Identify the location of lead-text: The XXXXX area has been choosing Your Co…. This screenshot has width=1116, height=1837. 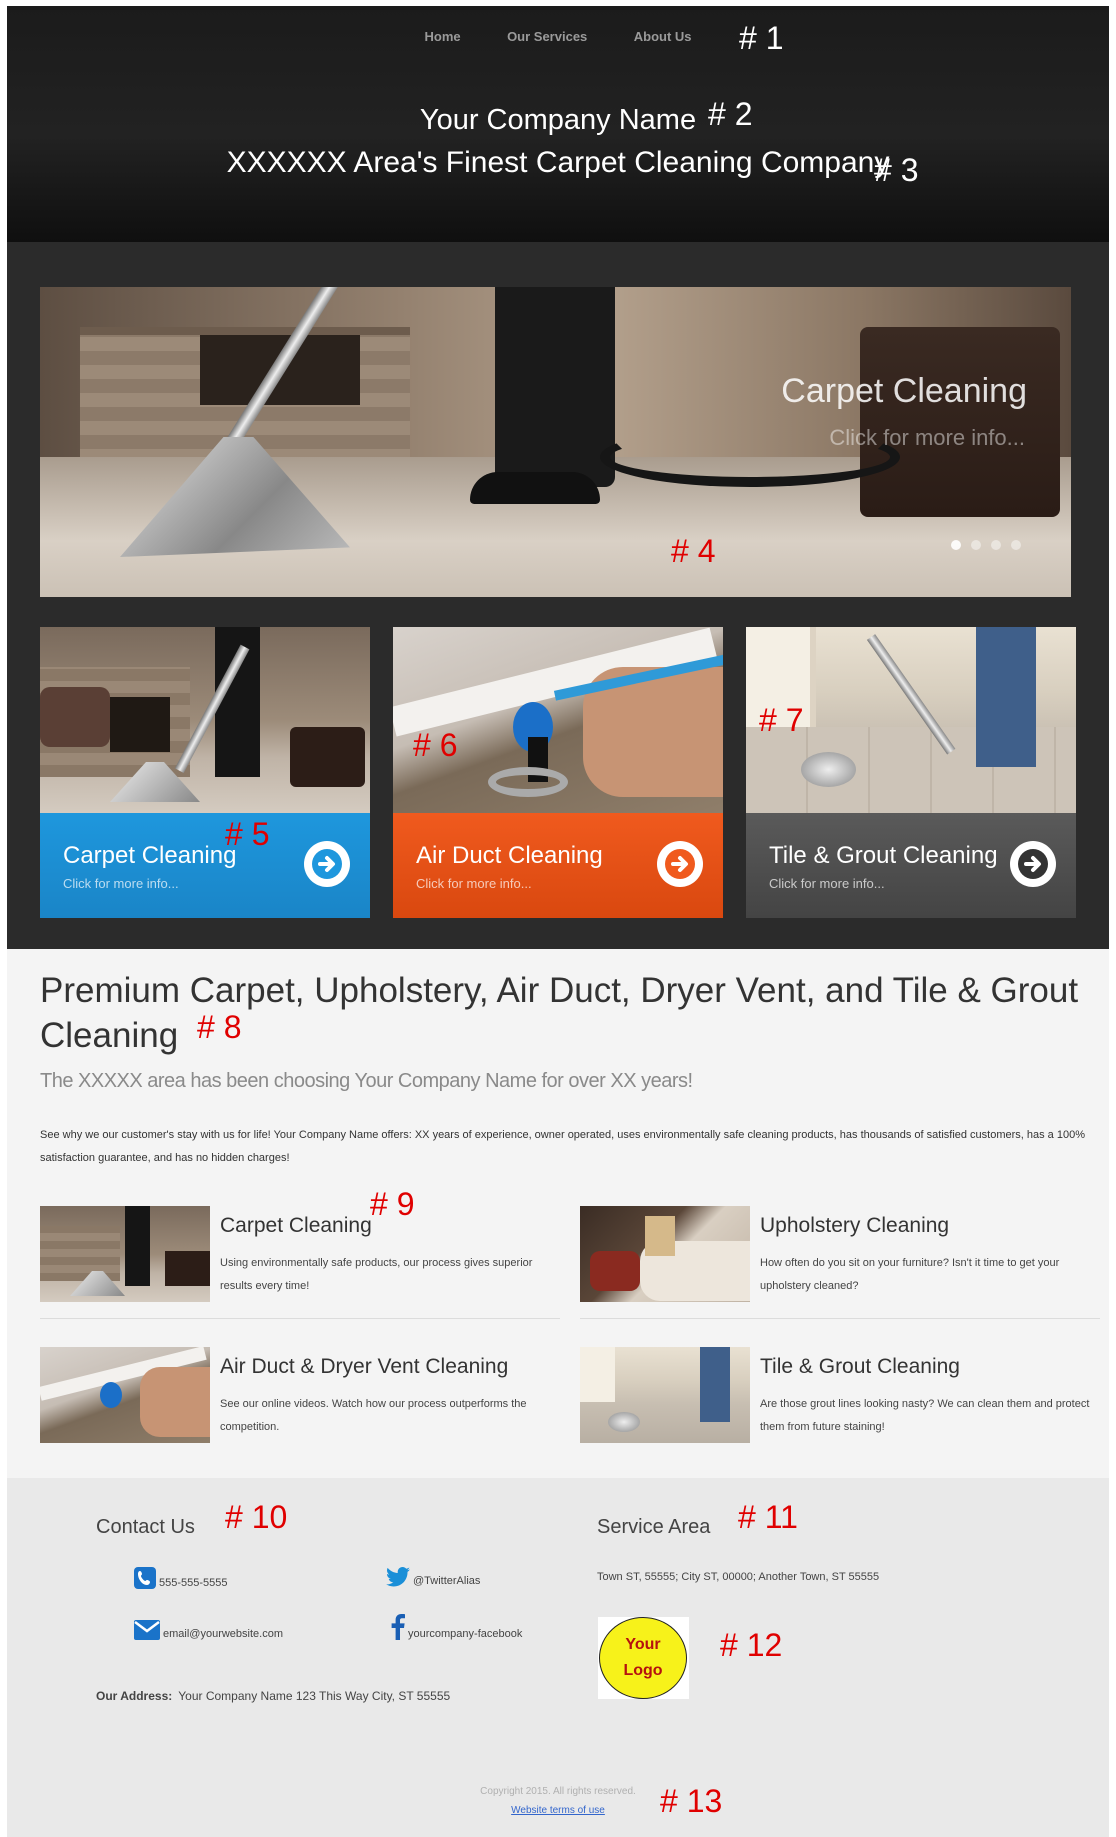
(366, 1081).